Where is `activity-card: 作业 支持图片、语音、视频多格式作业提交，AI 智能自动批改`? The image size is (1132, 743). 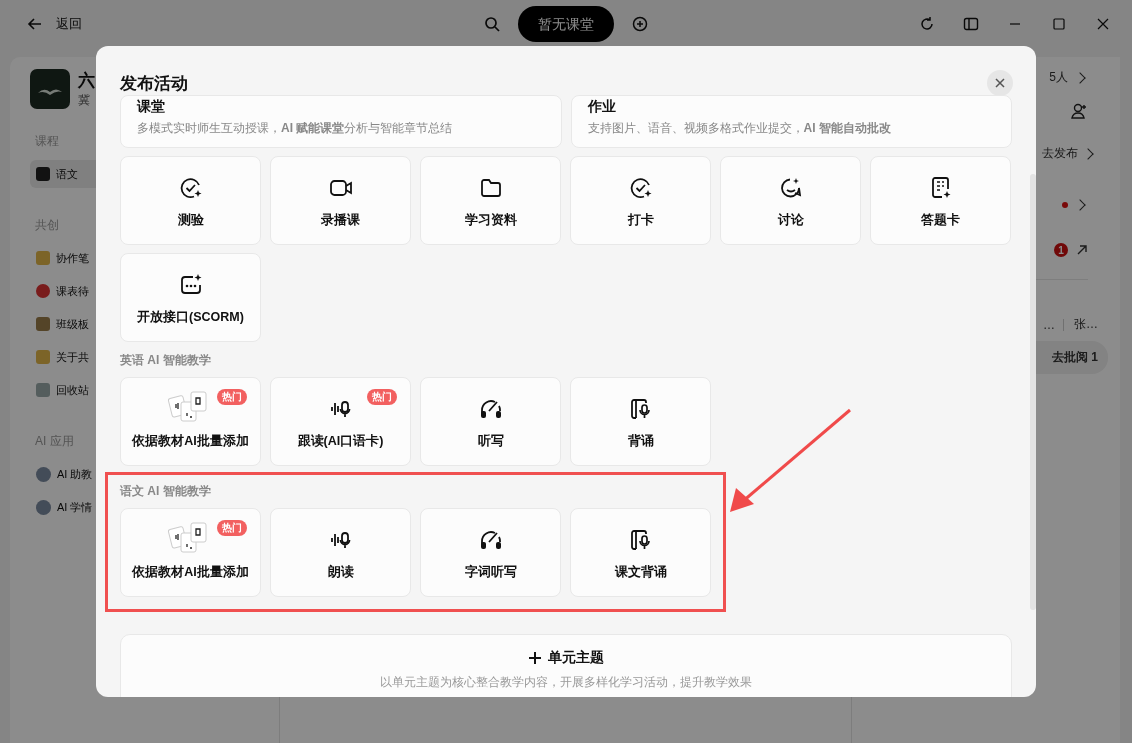 activity-card: 作业 支持图片、语音、视频多格式作业提交，AI 智能自动批改 is located at coordinates (791, 121).